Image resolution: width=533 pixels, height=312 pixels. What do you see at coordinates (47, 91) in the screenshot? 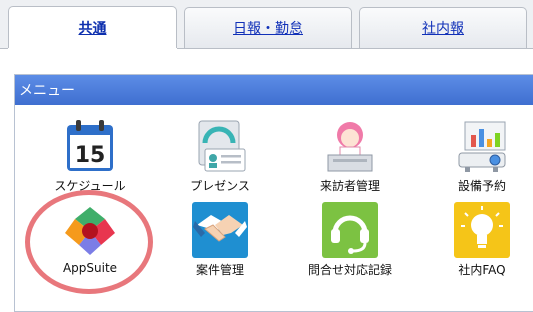
I see `panel-title: メニュー` at bounding box center [47, 91].